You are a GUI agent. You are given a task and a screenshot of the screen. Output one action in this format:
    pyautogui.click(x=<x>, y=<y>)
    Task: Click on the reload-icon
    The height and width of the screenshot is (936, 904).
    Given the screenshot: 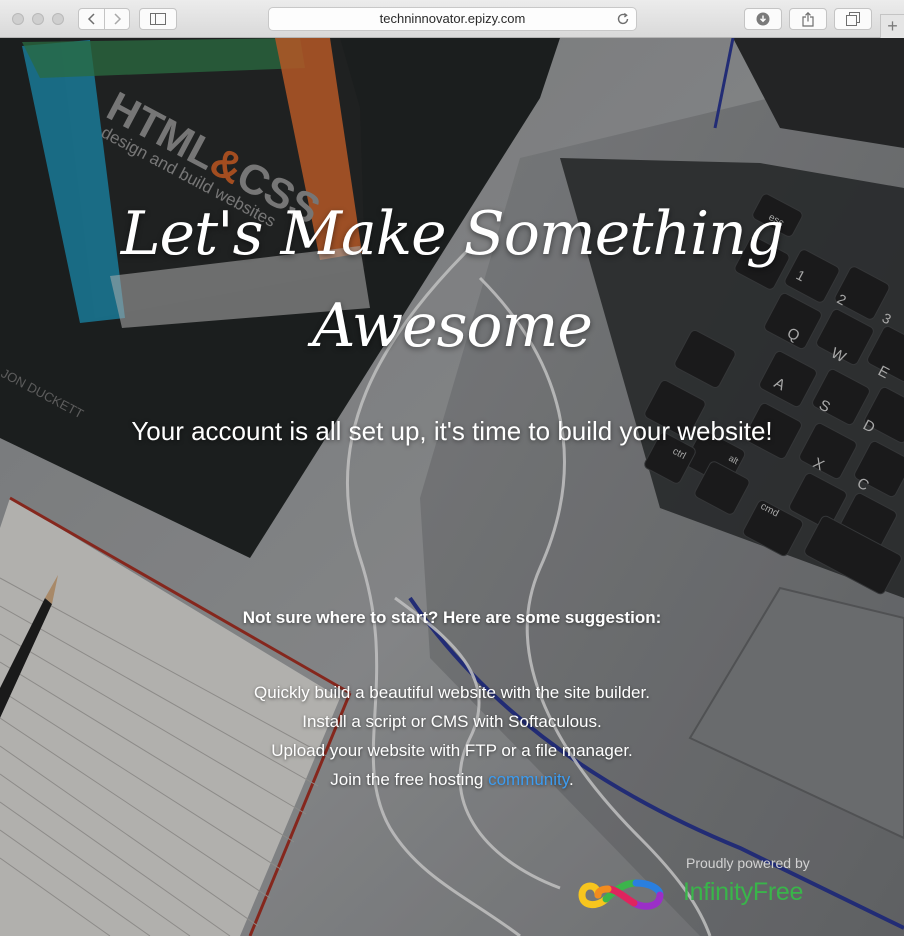 What is the action you would take?
    pyautogui.click(x=623, y=19)
    